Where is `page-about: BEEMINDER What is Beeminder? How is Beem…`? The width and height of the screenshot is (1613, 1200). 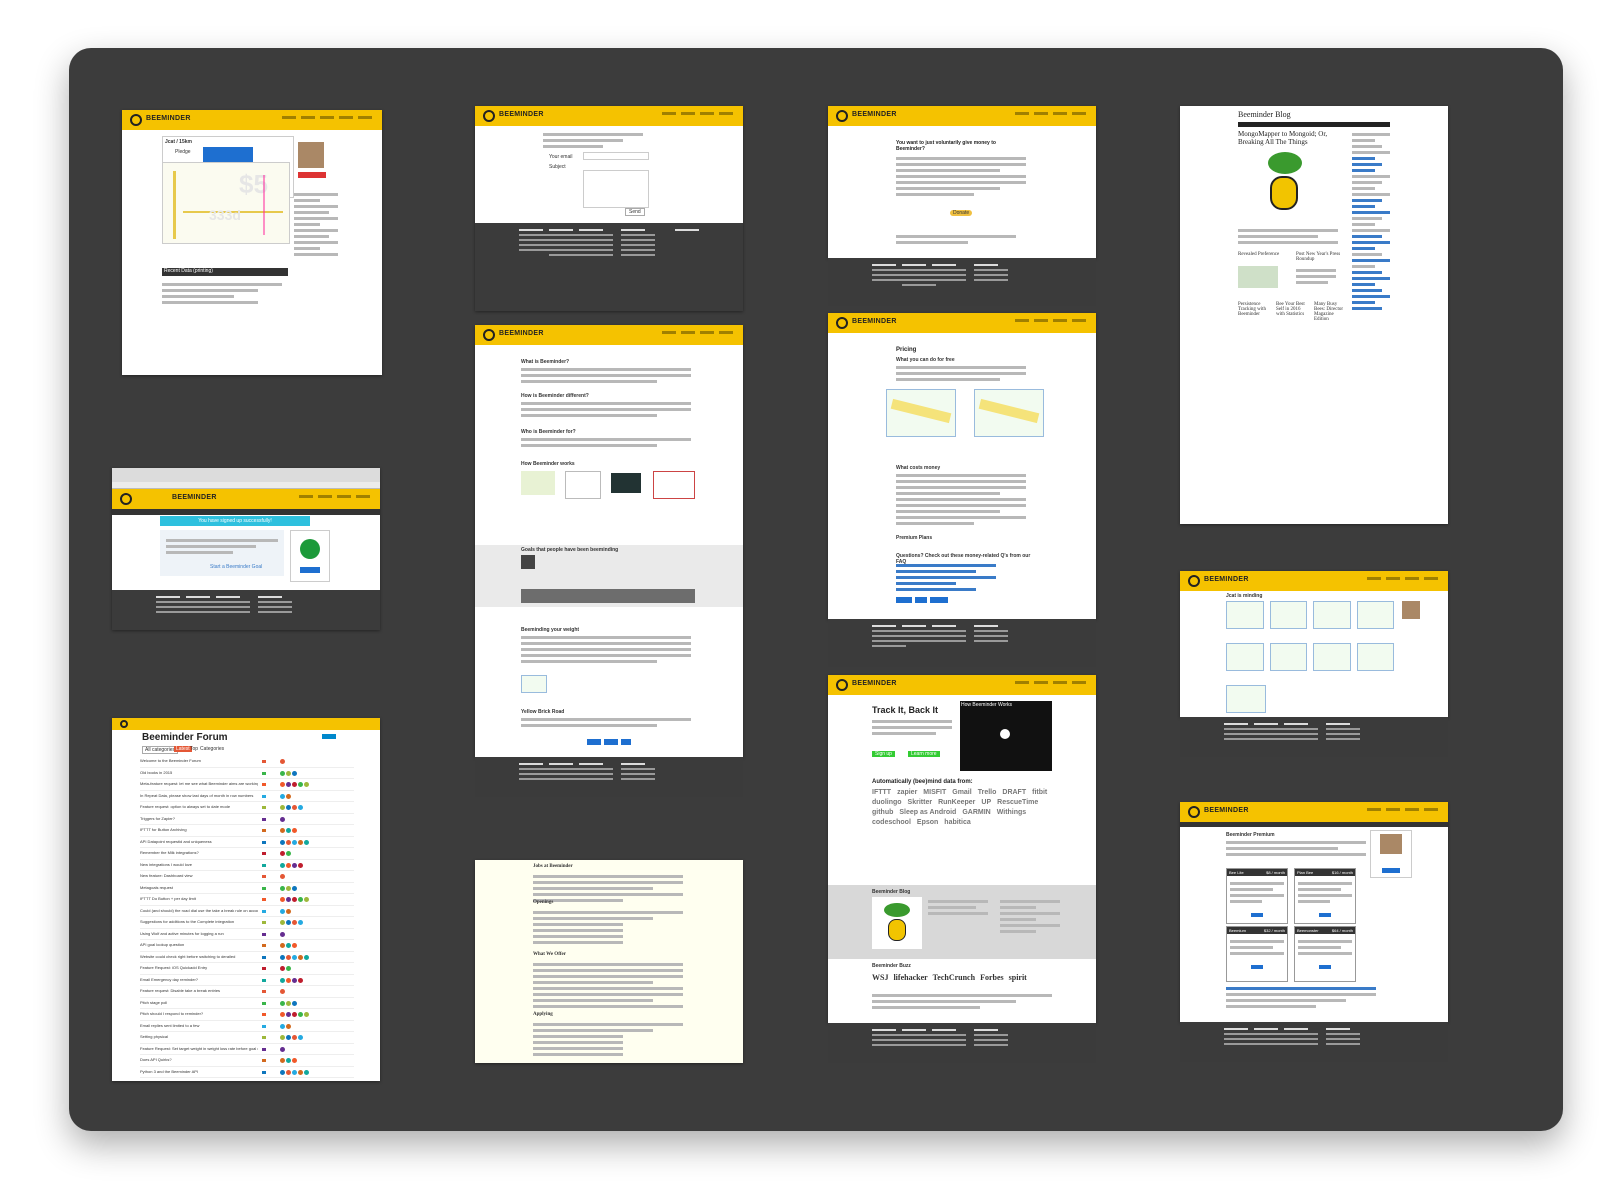 page-about: BEEMINDER What is Beeminder? How is Beem… is located at coordinates (609, 541).